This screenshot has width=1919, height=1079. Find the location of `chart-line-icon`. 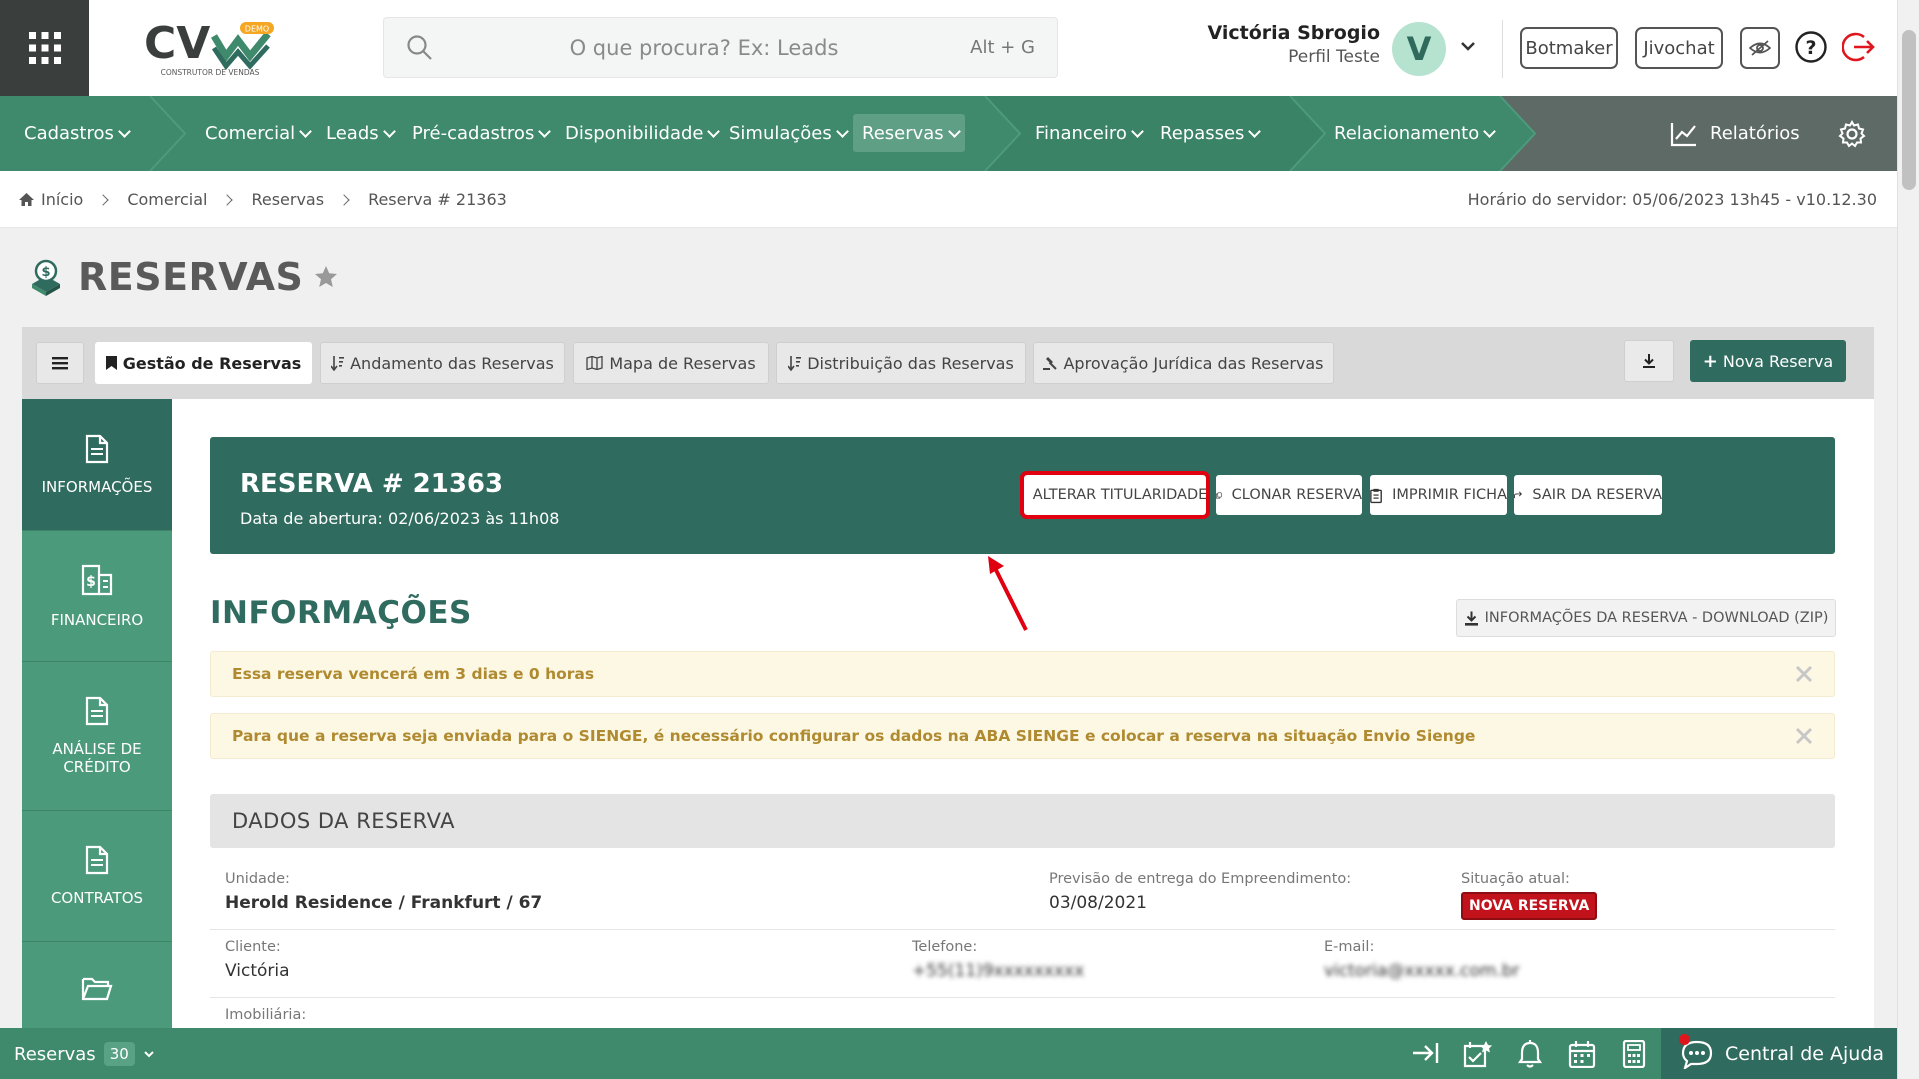

chart-line-icon is located at coordinates (1683, 134).